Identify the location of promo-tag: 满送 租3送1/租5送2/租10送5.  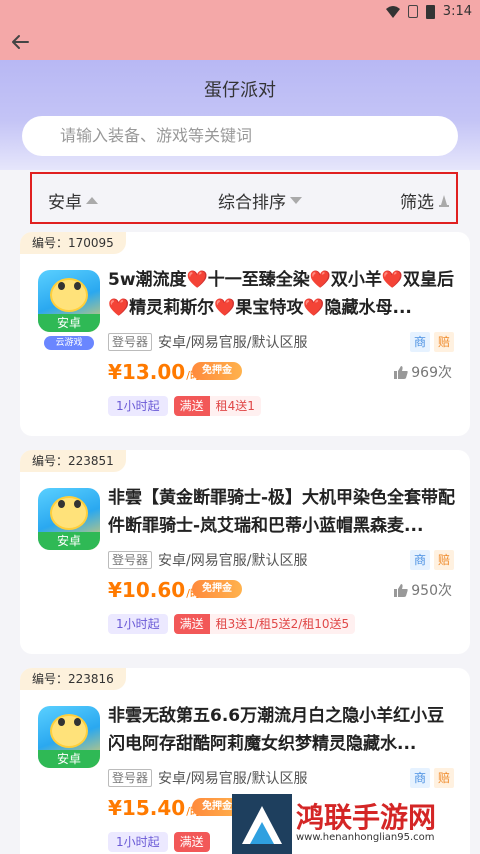
(264, 624).